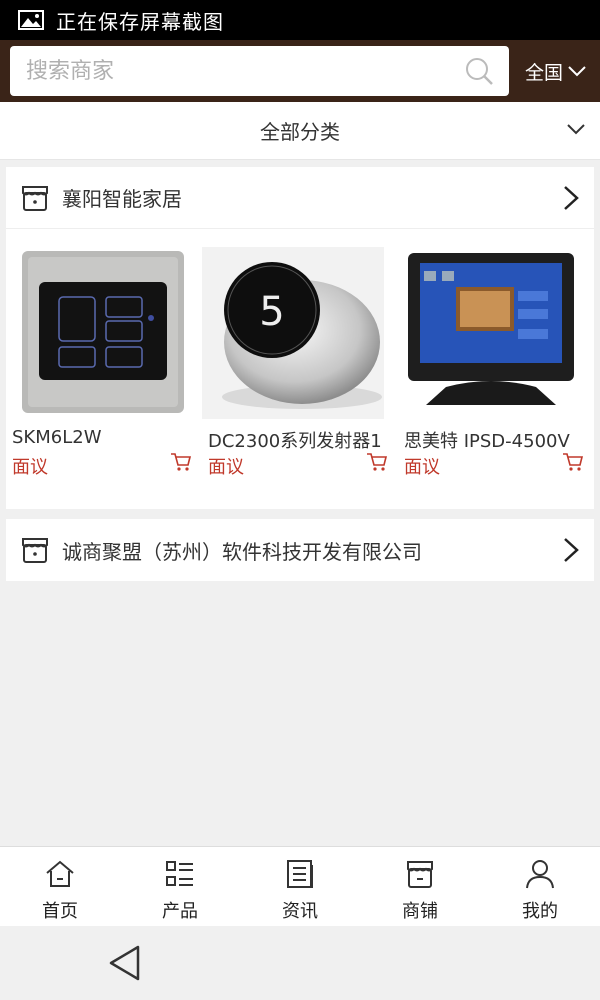 This screenshot has width=600, height=1000. Describe the element at coordinates (271, 312) in the screenshot. I see `svg-text: 5` at that location.